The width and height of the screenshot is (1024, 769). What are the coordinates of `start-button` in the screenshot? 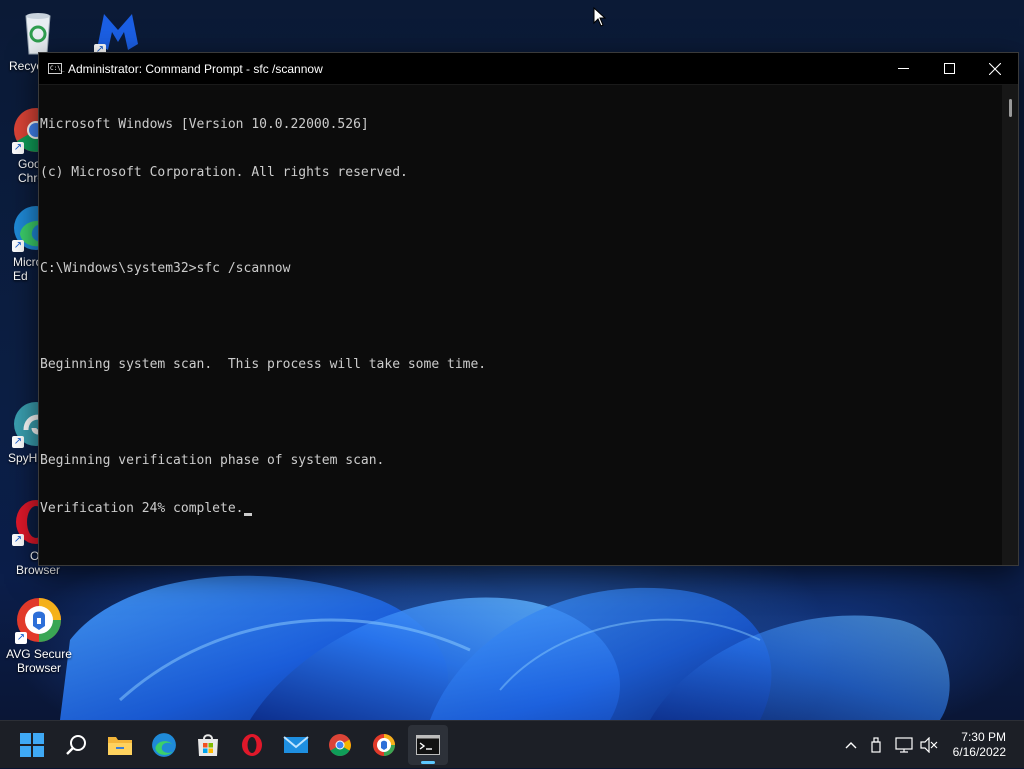 It's located at (32, 745).